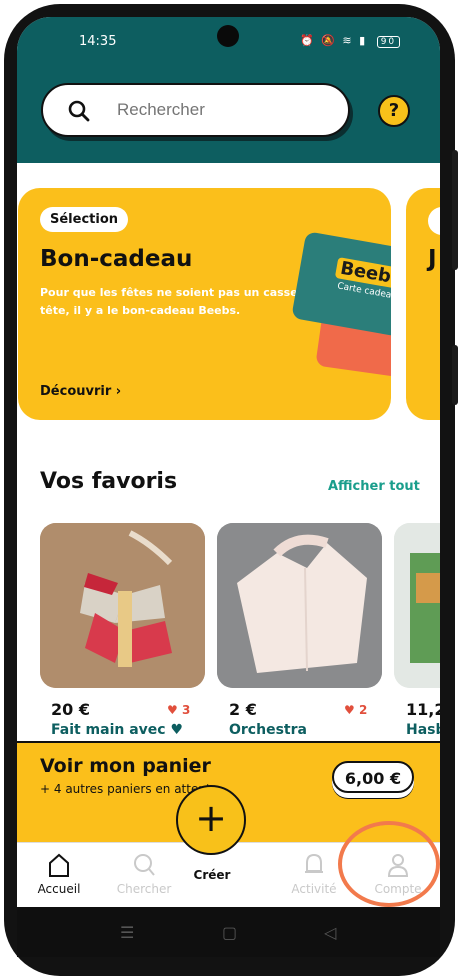 The width and height of the screenshot is (461, 980). What do you see at coordinates (423, 730) in the screenshot?
I see `product-brand: Hasb` at bounding box center [423, 730].